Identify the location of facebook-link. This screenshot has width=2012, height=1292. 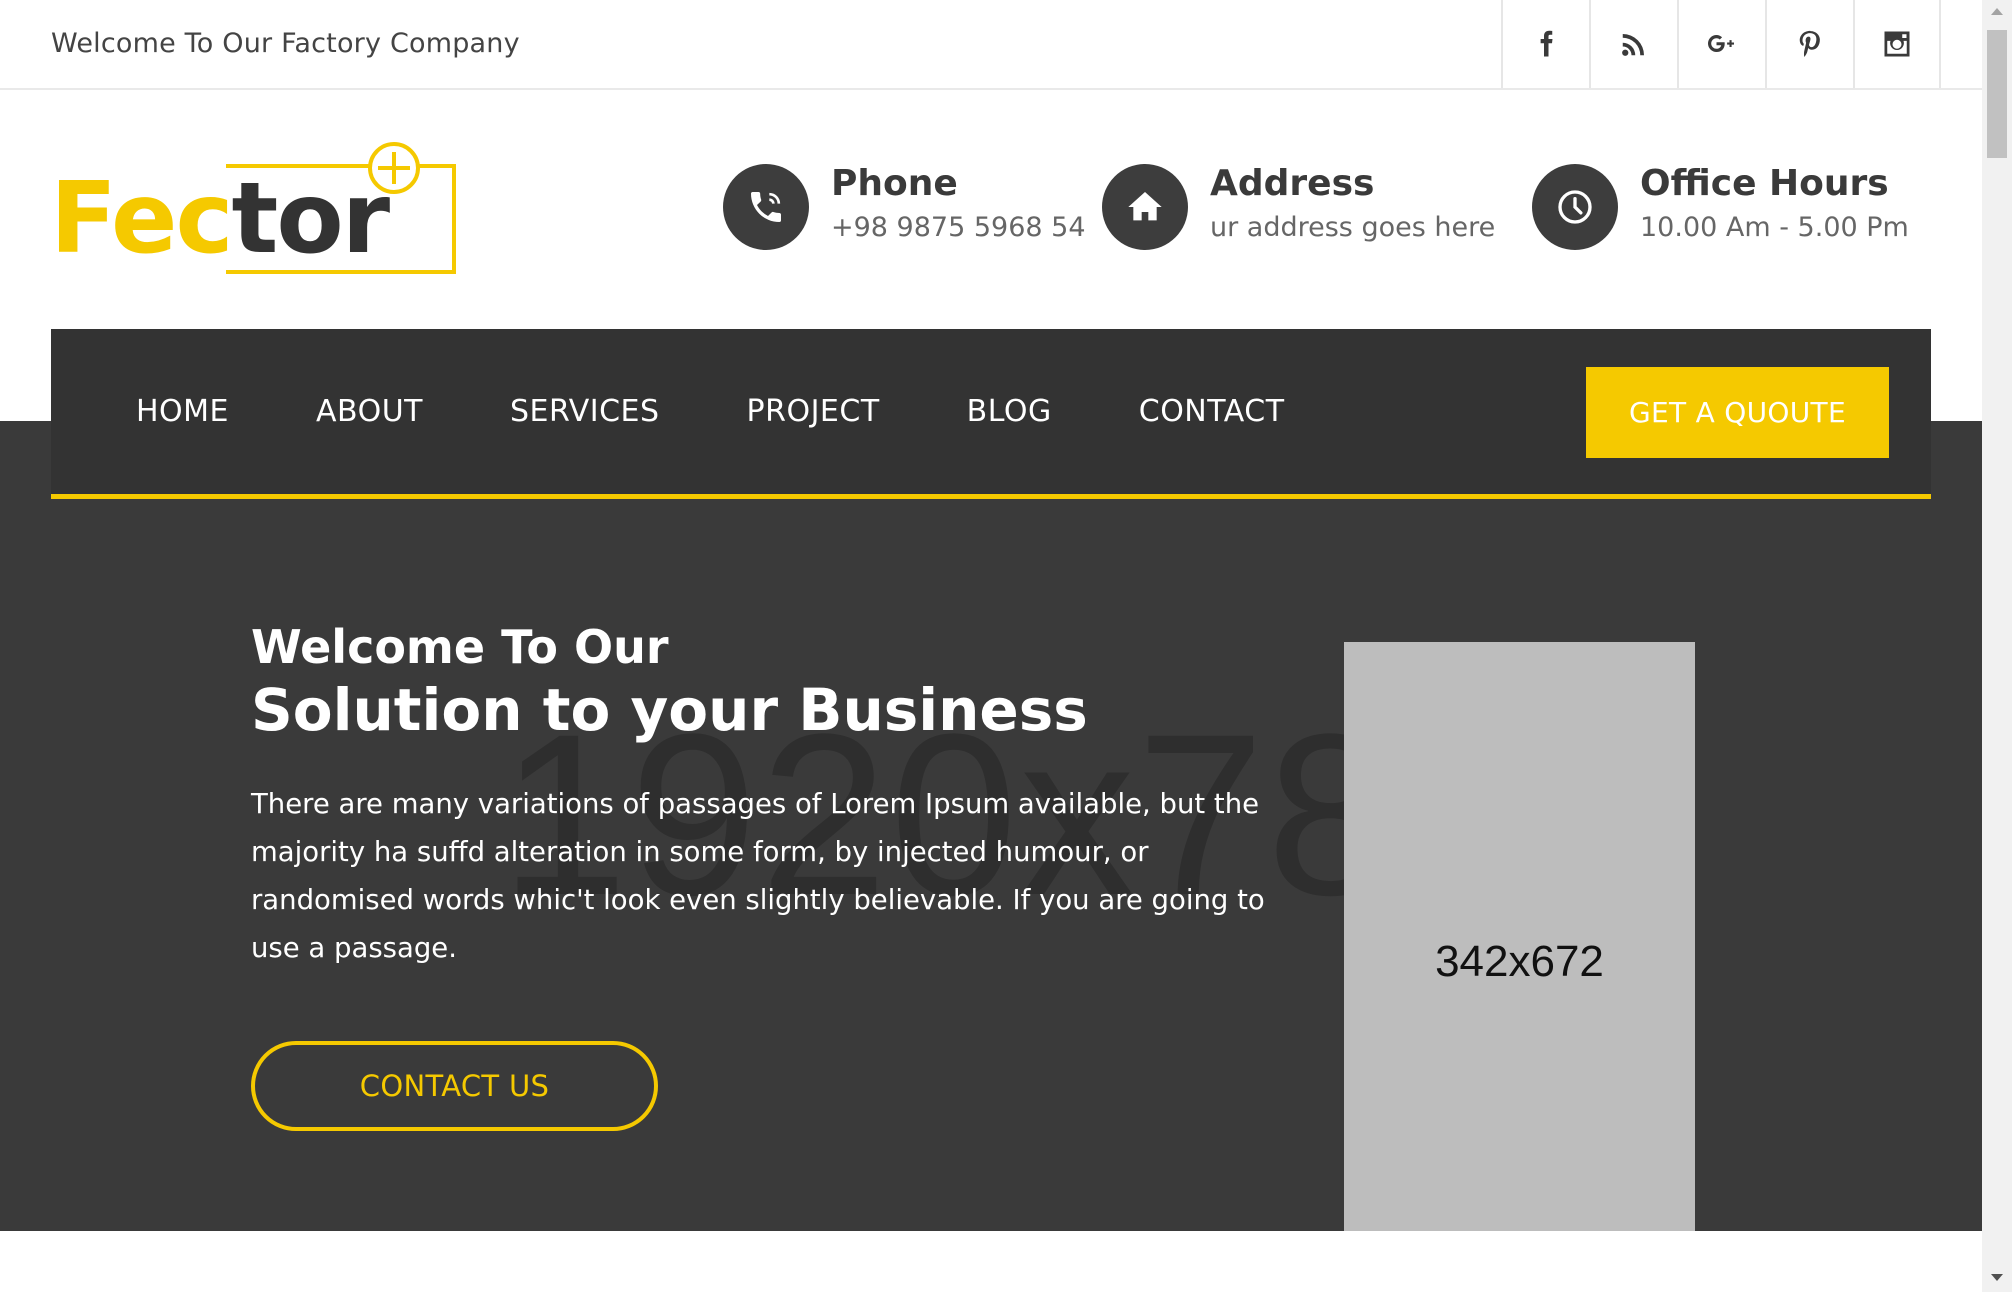
(1545, 44).